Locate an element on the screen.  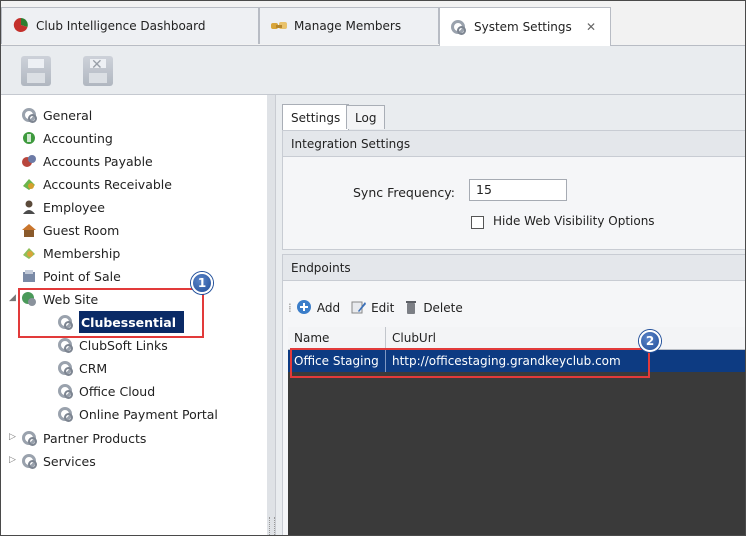
column-header-cluburl: ClubUrl is located at coordinates (565, 338).